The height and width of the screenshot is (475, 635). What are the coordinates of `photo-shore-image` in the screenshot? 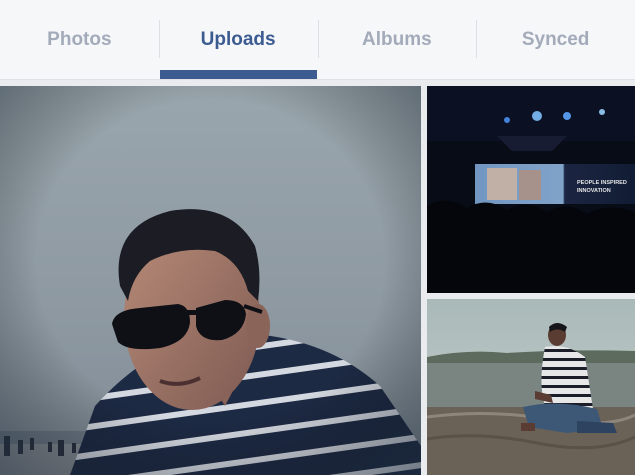 It's located at (531, 387).